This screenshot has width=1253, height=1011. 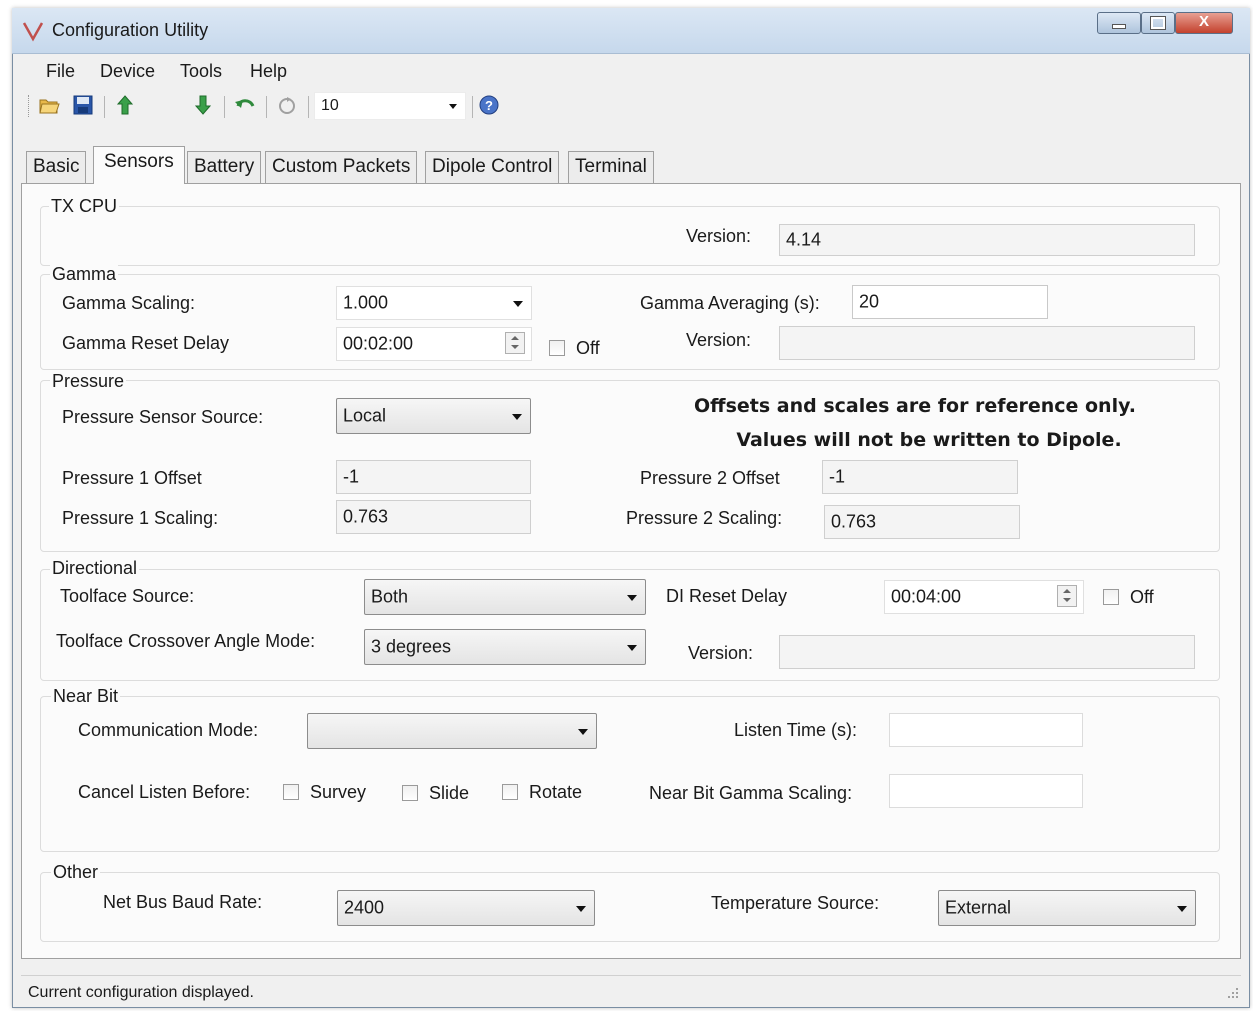 I want to click on gamma-reset-delay-input: 00:02:00, so click(x=434, y=344).